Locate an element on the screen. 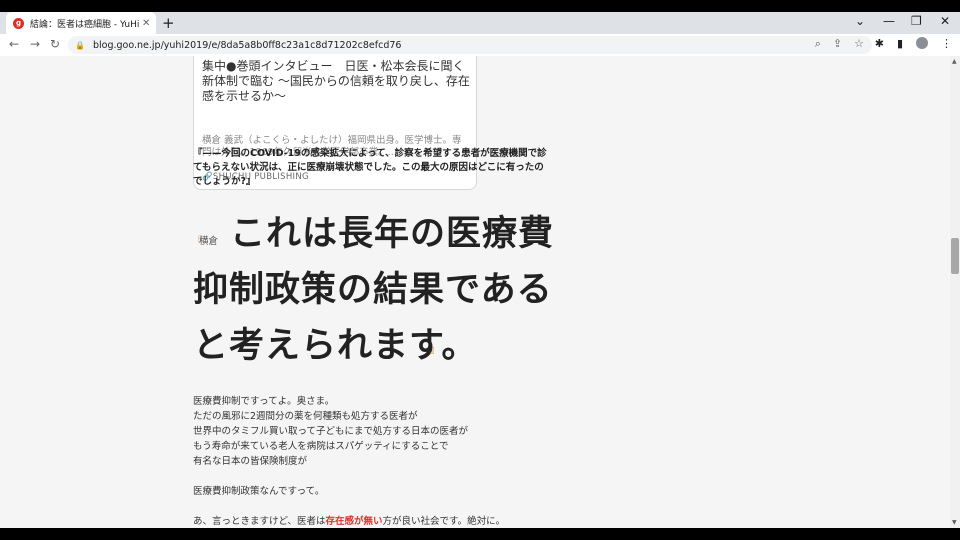 The image size is (960, 540). extensions-icon: ✱ is located at coordinates (879, 43).